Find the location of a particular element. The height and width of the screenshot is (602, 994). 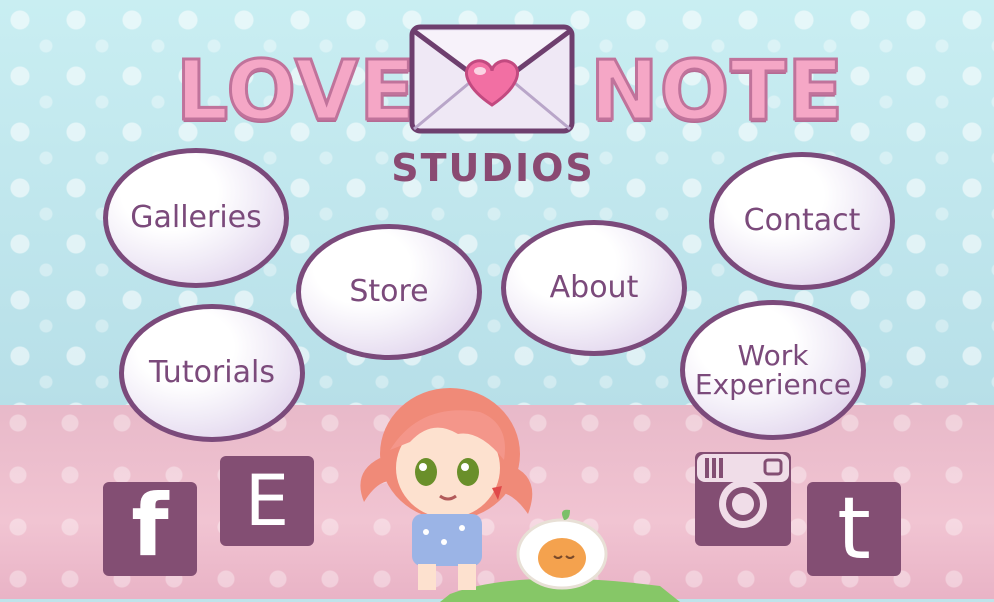

nav-about-label: About is located at coordinates (594, 288).